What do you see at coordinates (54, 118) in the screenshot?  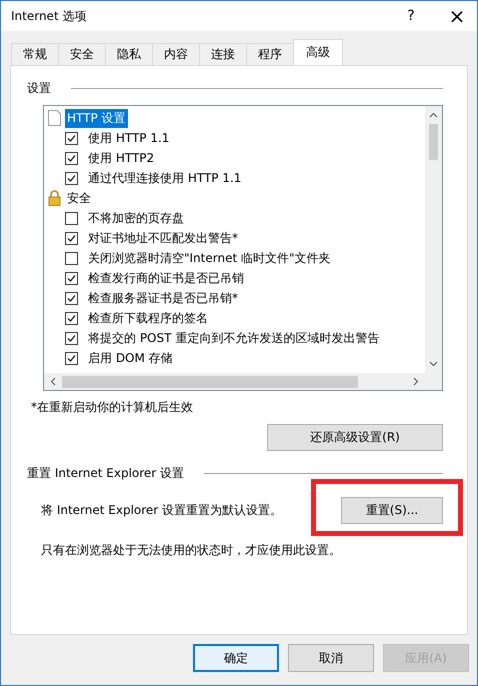 I see `page-icon` at bounding box center [54, 118].